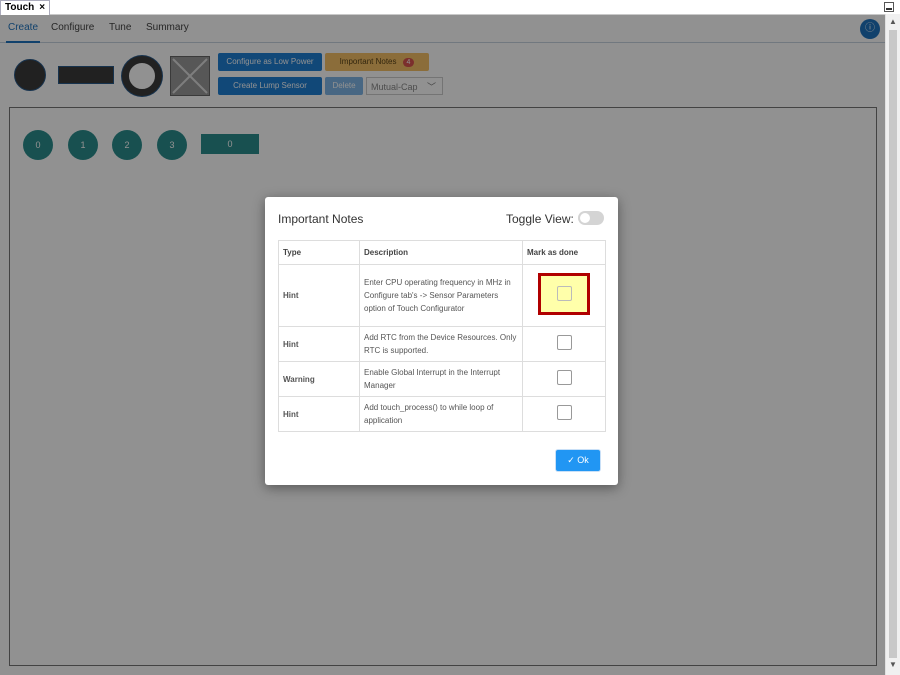  I want to click on window-tab-strip: Touch ×, so click(450, 7).